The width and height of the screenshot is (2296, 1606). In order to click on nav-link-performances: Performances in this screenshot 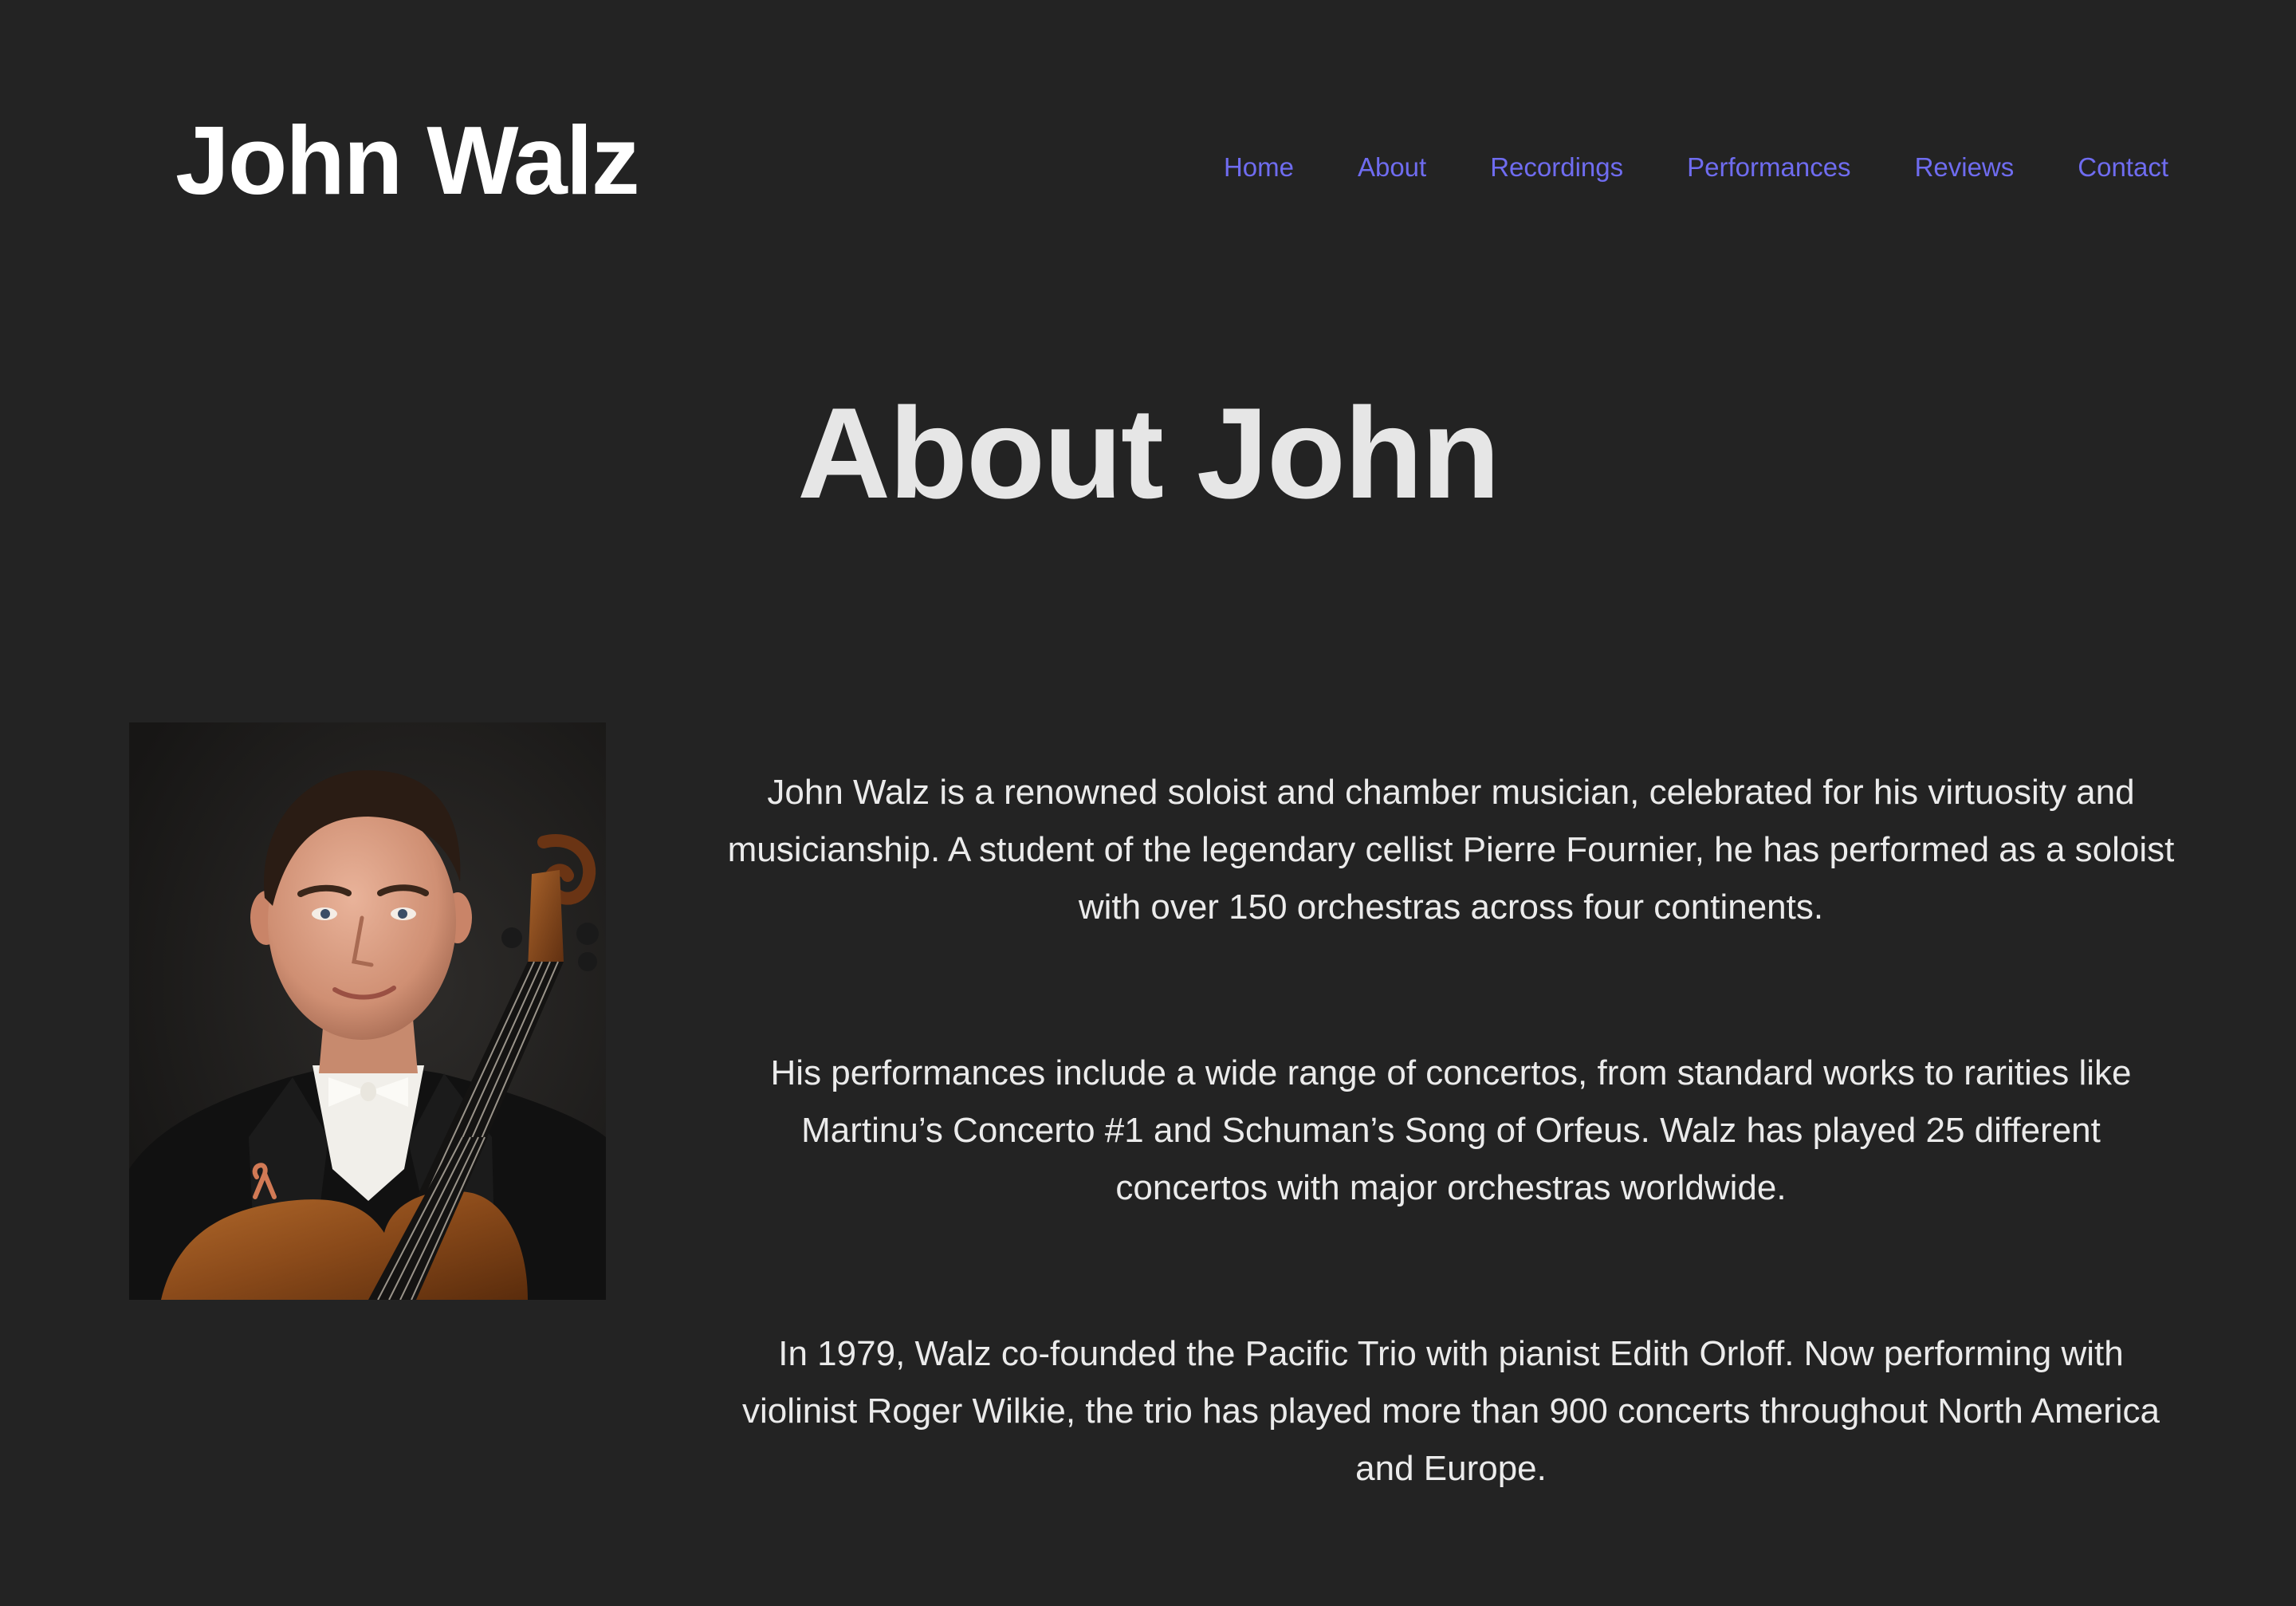, I will do `click(1768, 167)`.